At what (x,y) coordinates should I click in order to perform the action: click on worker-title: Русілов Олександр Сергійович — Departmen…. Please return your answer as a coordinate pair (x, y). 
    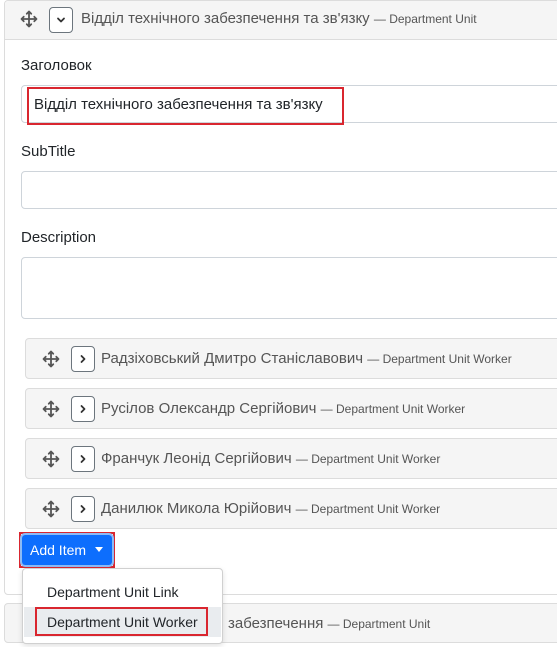
    Looking at the image, I should click on (283, 408).